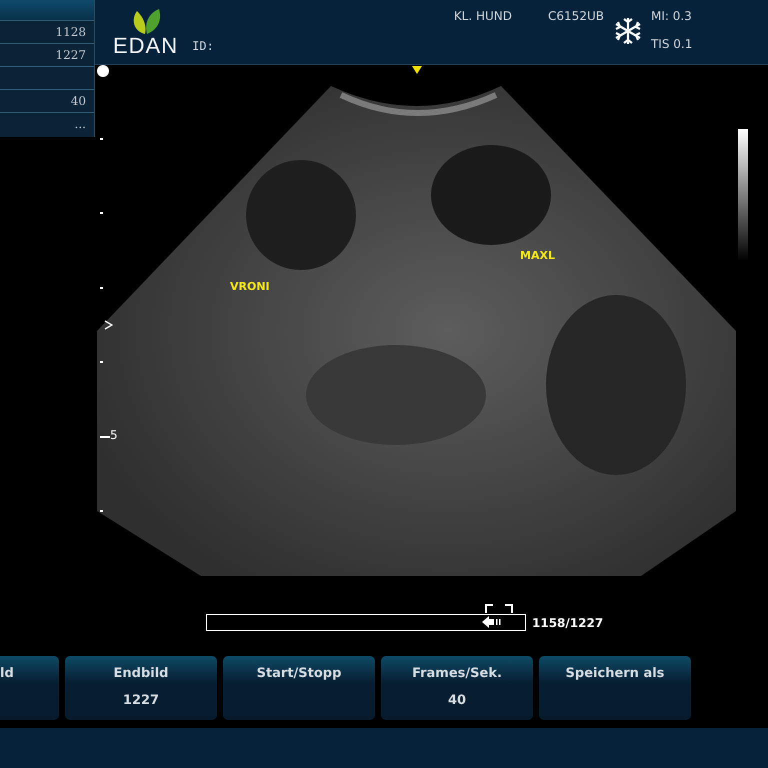  I want to click on arrow-left-icon, so click(492, 622).